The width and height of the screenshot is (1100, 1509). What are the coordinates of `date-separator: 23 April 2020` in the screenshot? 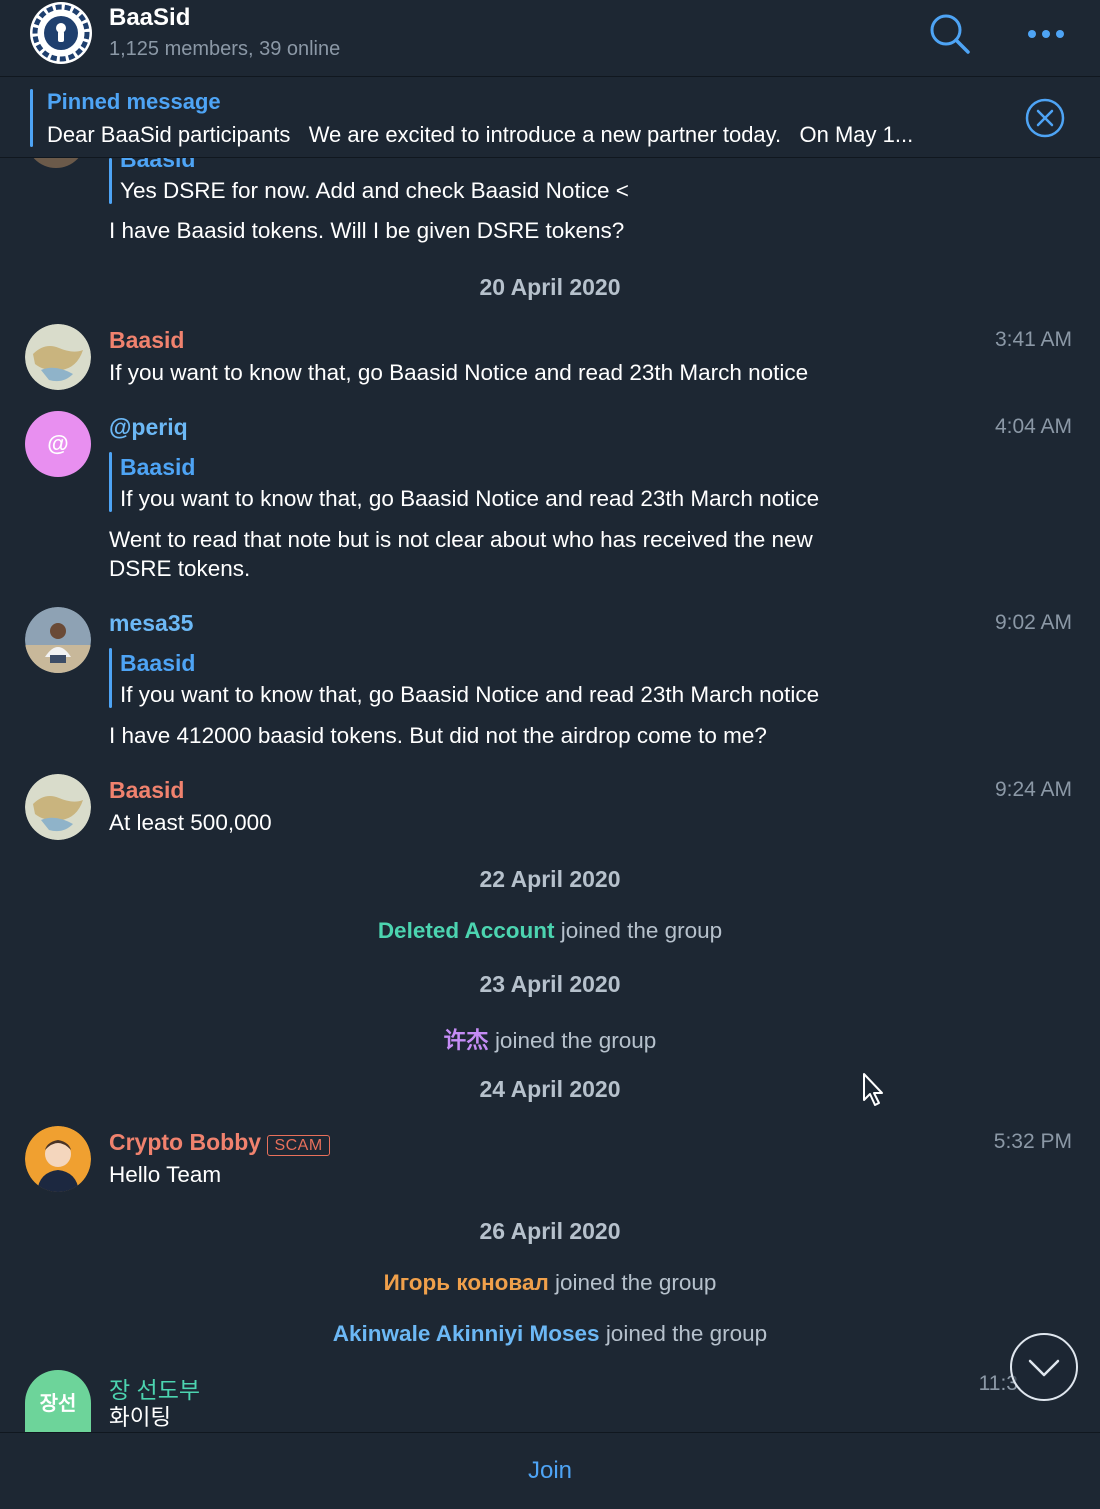 It's located at (550, 984).